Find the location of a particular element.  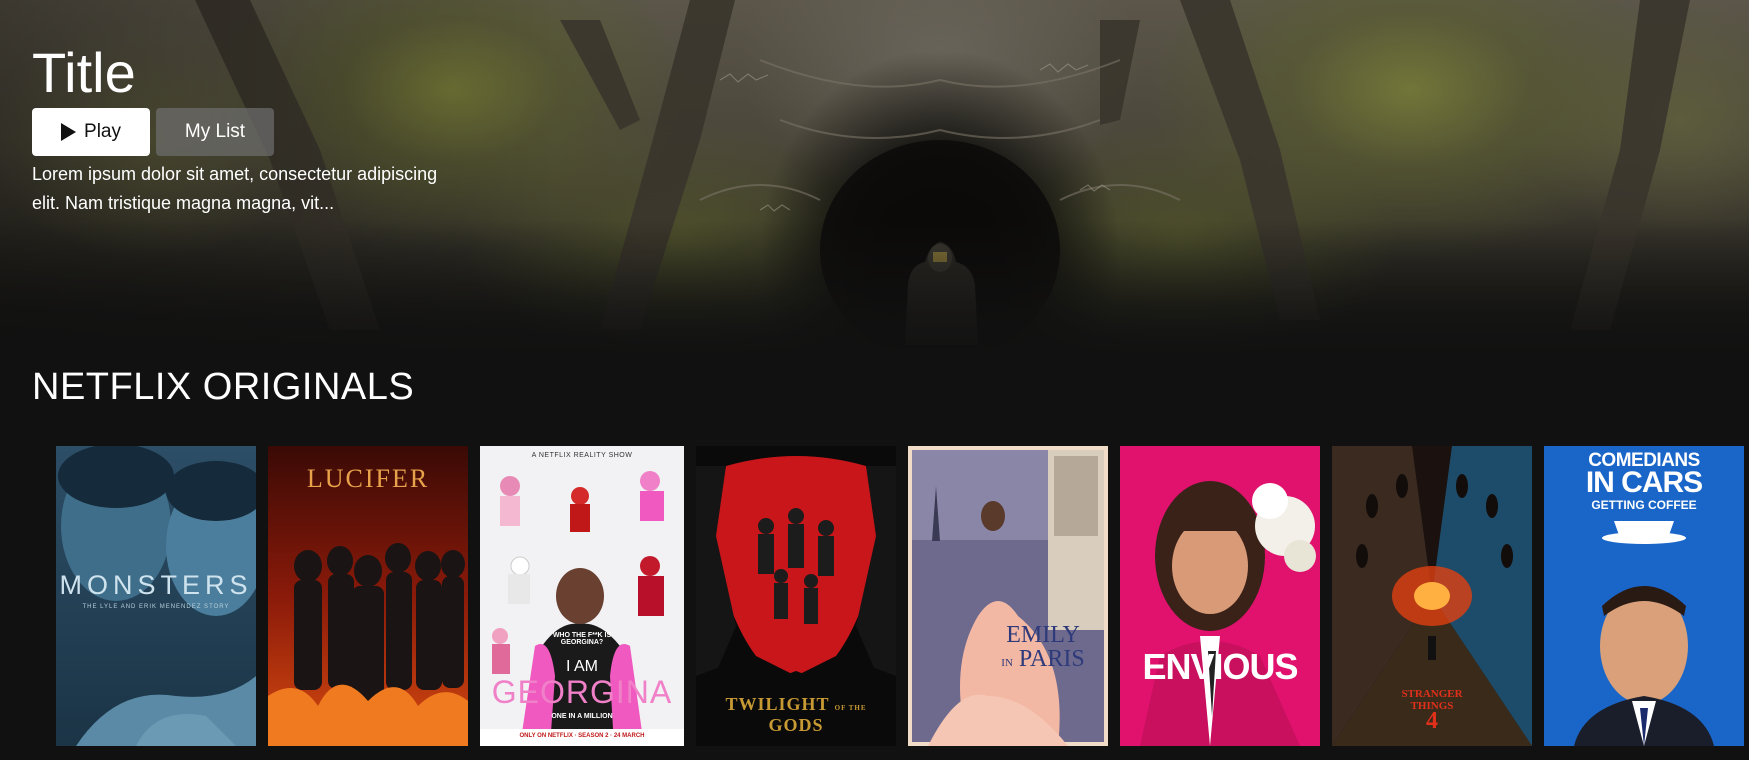

poster-twilight-title-a: TWILIGHT is located at coordinates (777, 704).